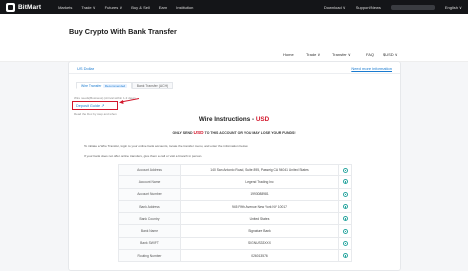  I want to click on nav-download: Download ∨, so click(335, 7).